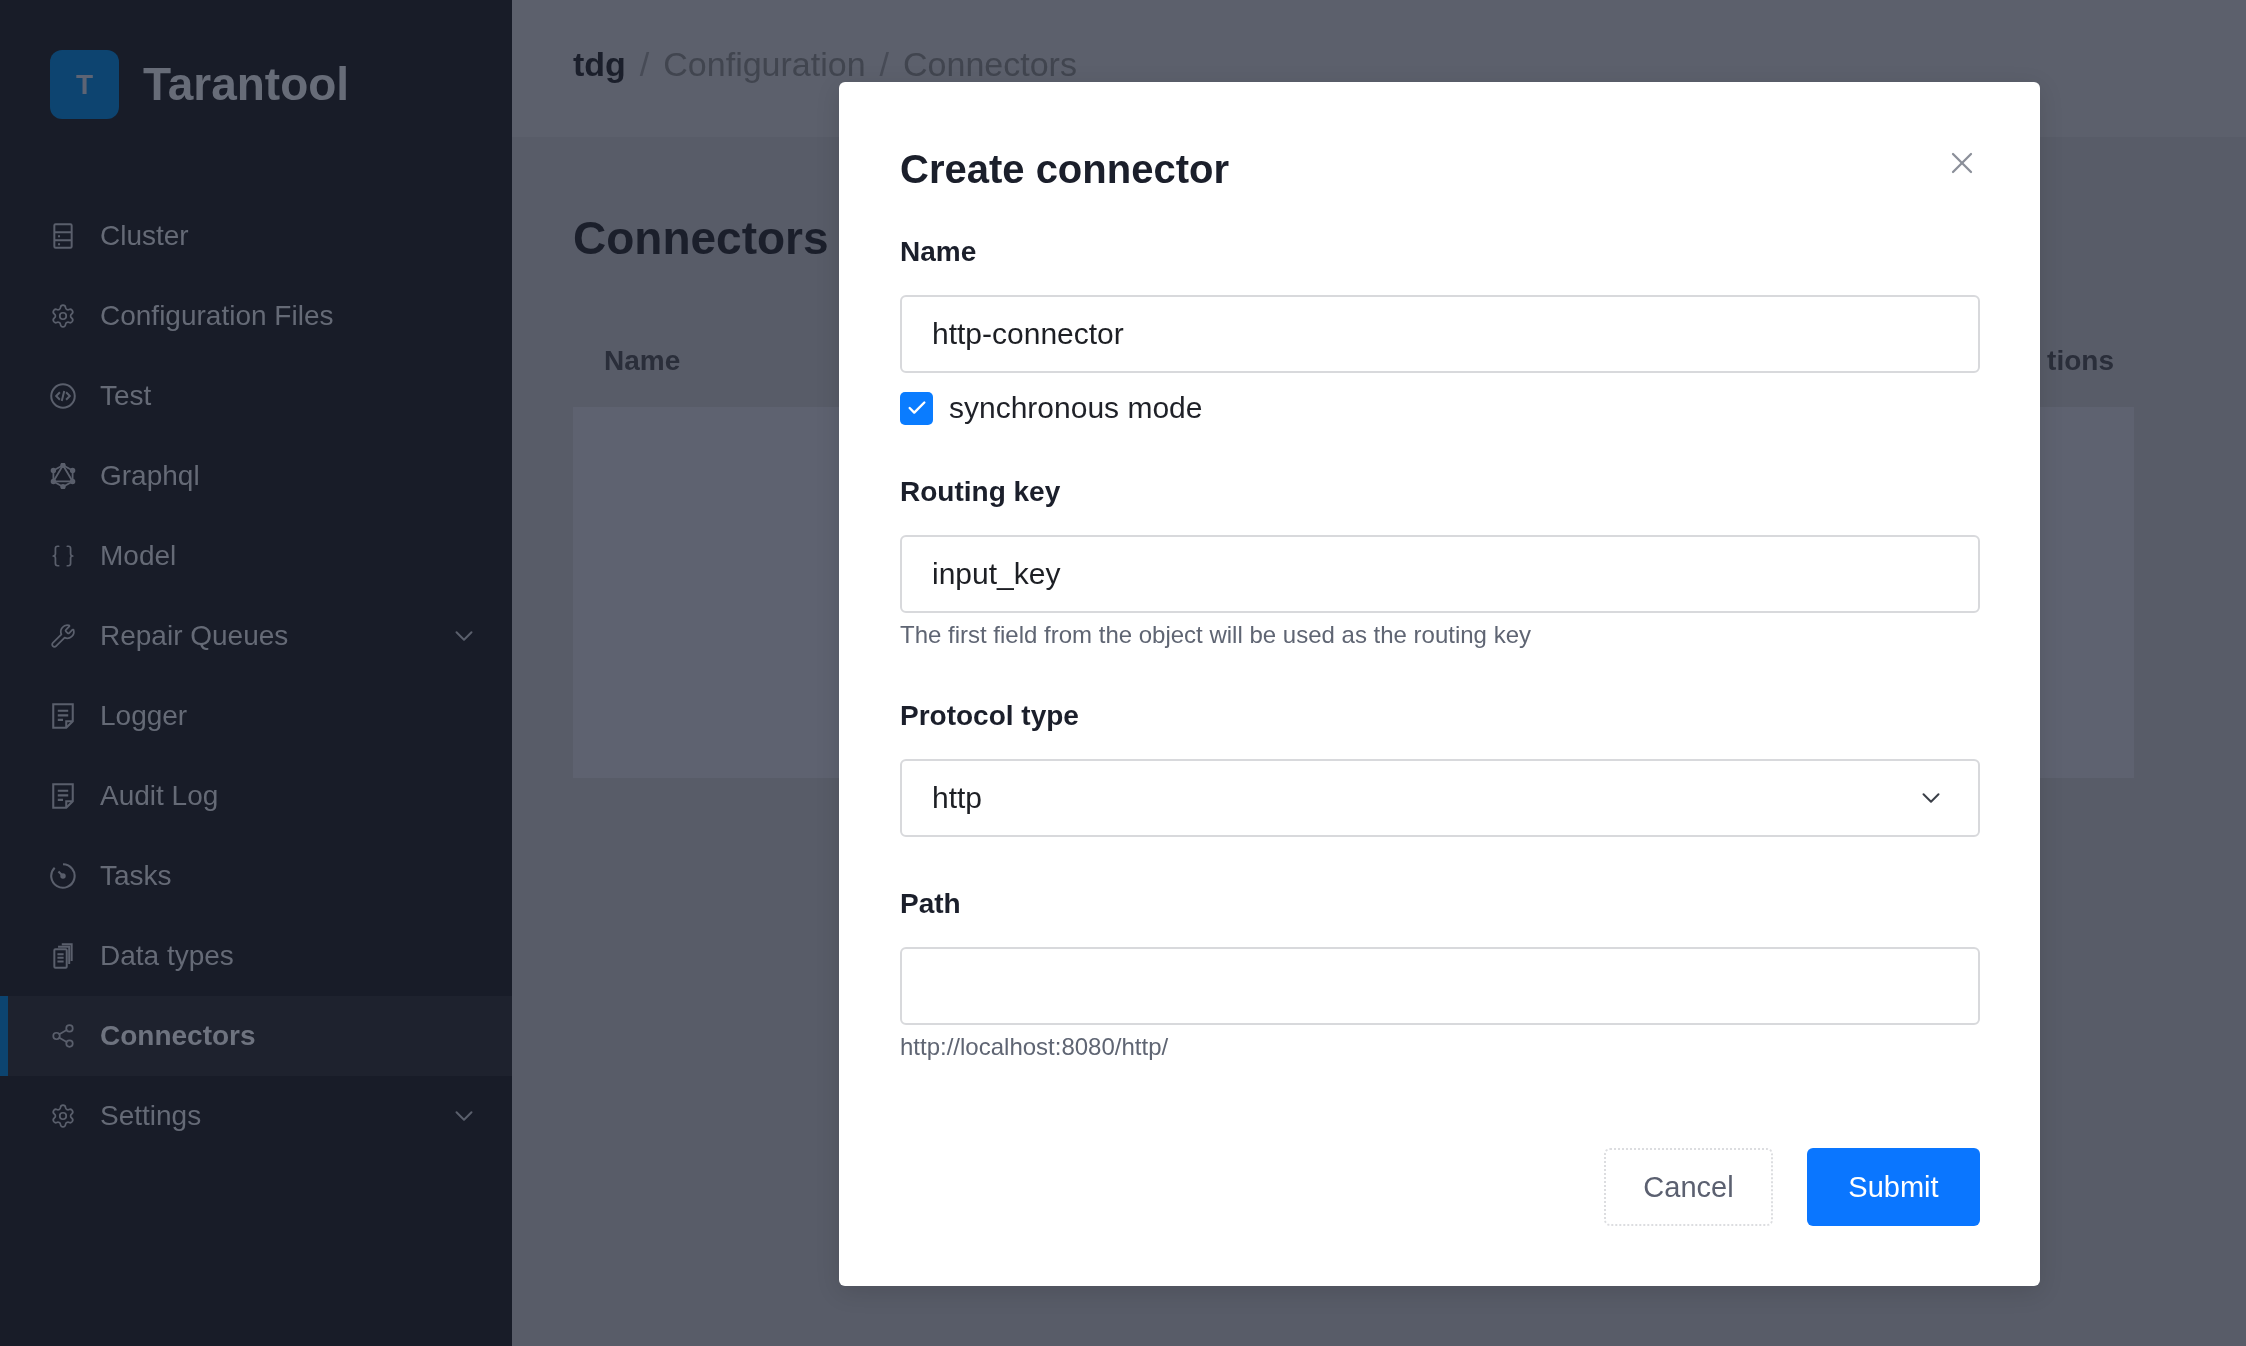 The image size is (2246, 1346). Describe the element at coordinates (256, 476) in the screenshot. I see `sidebar-item: Graphql` at that location.